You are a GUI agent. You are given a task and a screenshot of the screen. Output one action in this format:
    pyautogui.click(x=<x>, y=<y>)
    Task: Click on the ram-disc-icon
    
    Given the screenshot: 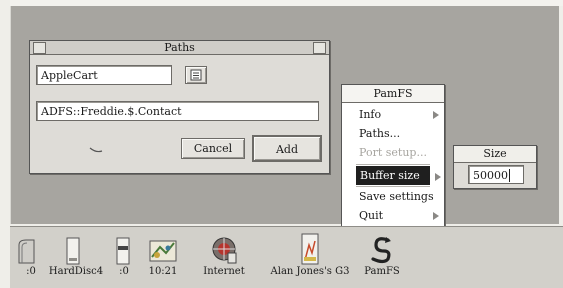 What is the action you would take?
    pyautogui.click(x=123, y=251)
    